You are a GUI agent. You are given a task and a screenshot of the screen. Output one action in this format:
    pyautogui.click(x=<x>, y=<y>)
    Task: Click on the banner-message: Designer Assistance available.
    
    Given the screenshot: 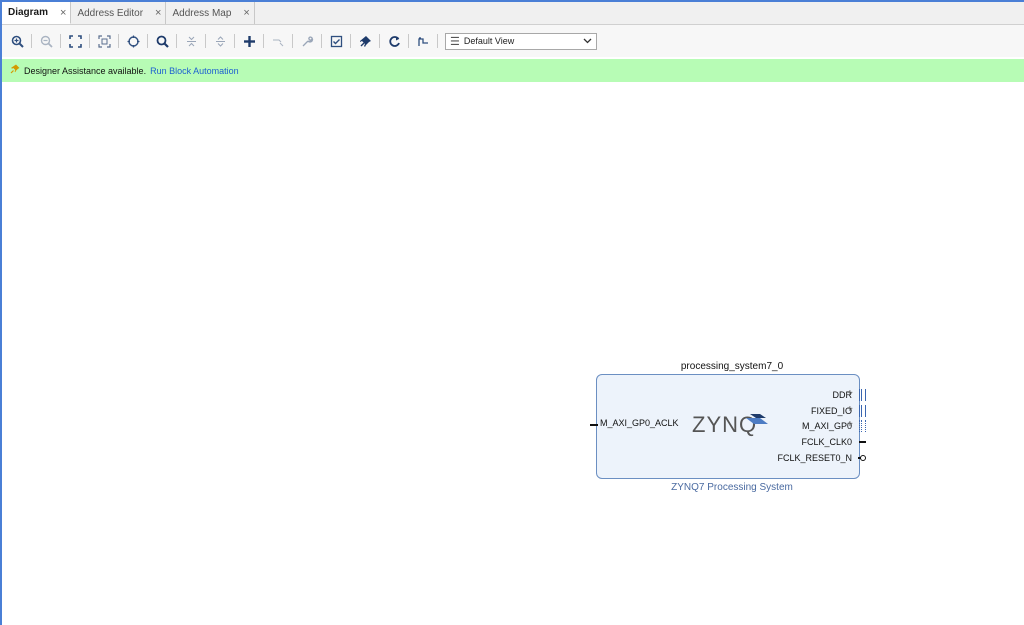 What is the action you would take?
    pyautogui.click(x=85, y=70)
    